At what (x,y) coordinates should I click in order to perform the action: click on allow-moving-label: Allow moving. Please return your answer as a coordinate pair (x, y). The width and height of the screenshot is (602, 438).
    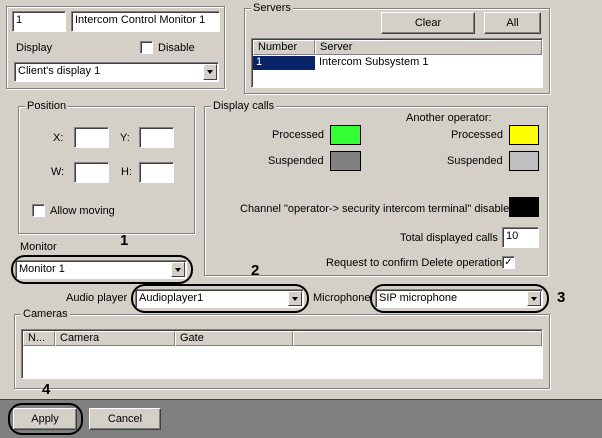
    Looking at the image, I should click on (82, 211).